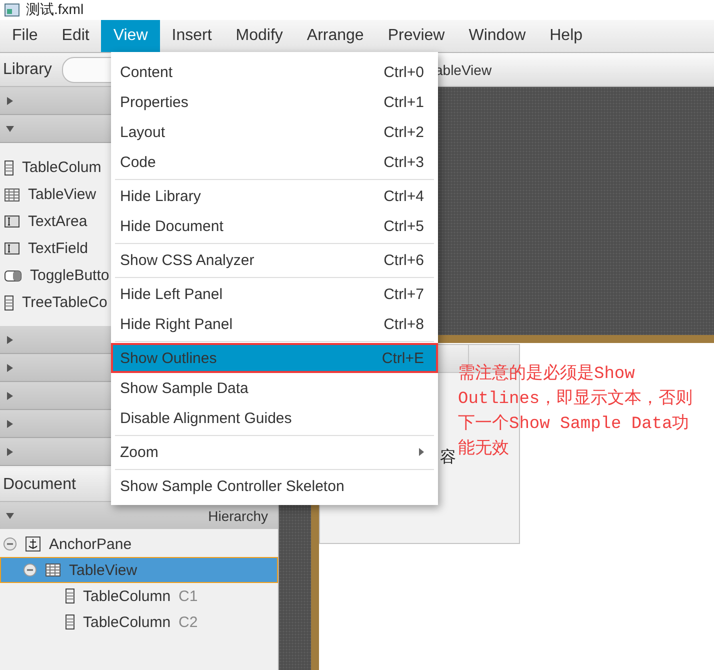 The width and height of the screenshot is (714, 670). What do you see at coordinates (576, 411) in the screenshot?
I see `annotation-note: 需注意的是必须是Show Outlines，即显示文本，否则下一个Show Sample Data功能无效` at bounding box center [576, 411].